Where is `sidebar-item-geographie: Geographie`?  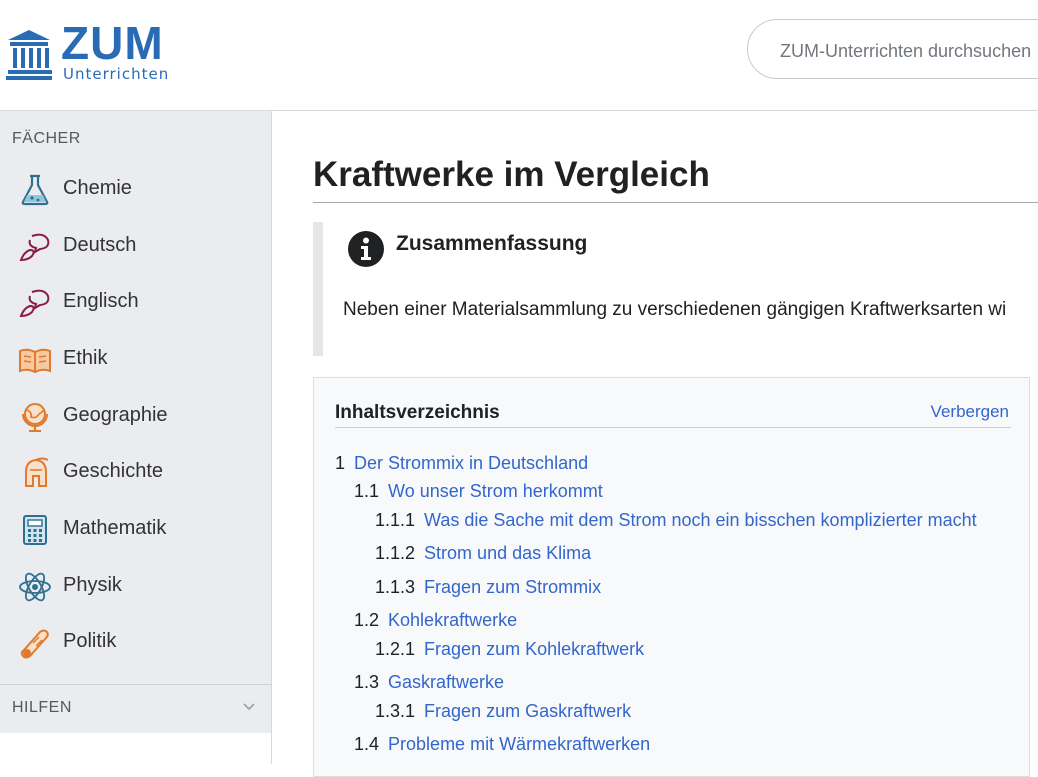 sidebar-item-geographie: Geographie is located at coordinates (135, 416).